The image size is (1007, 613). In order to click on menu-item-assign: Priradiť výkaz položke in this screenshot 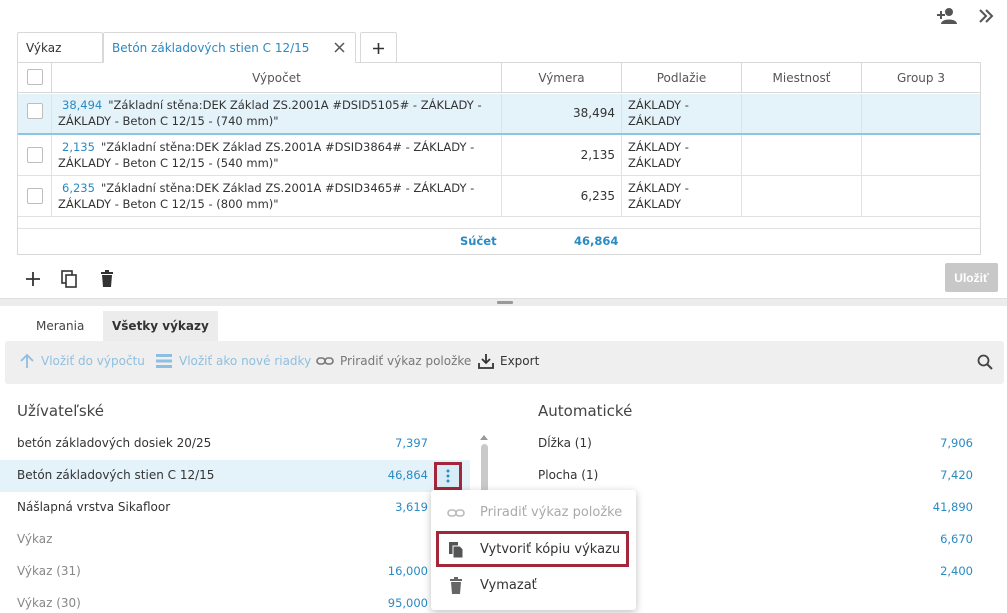, I will do `click(533, 513)`.